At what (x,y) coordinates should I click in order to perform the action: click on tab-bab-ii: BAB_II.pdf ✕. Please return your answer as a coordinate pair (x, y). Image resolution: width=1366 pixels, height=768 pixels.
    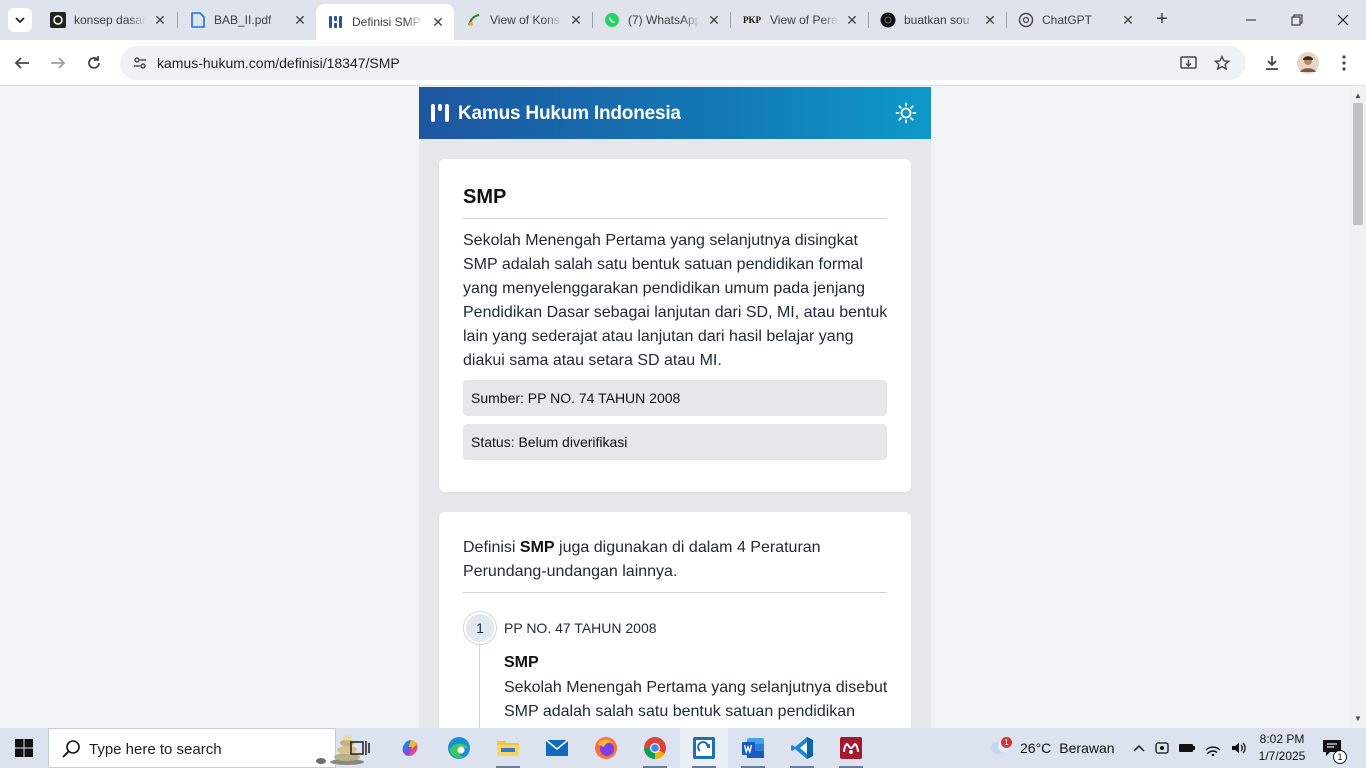
    Looking at the image, I should click on (247, 20).